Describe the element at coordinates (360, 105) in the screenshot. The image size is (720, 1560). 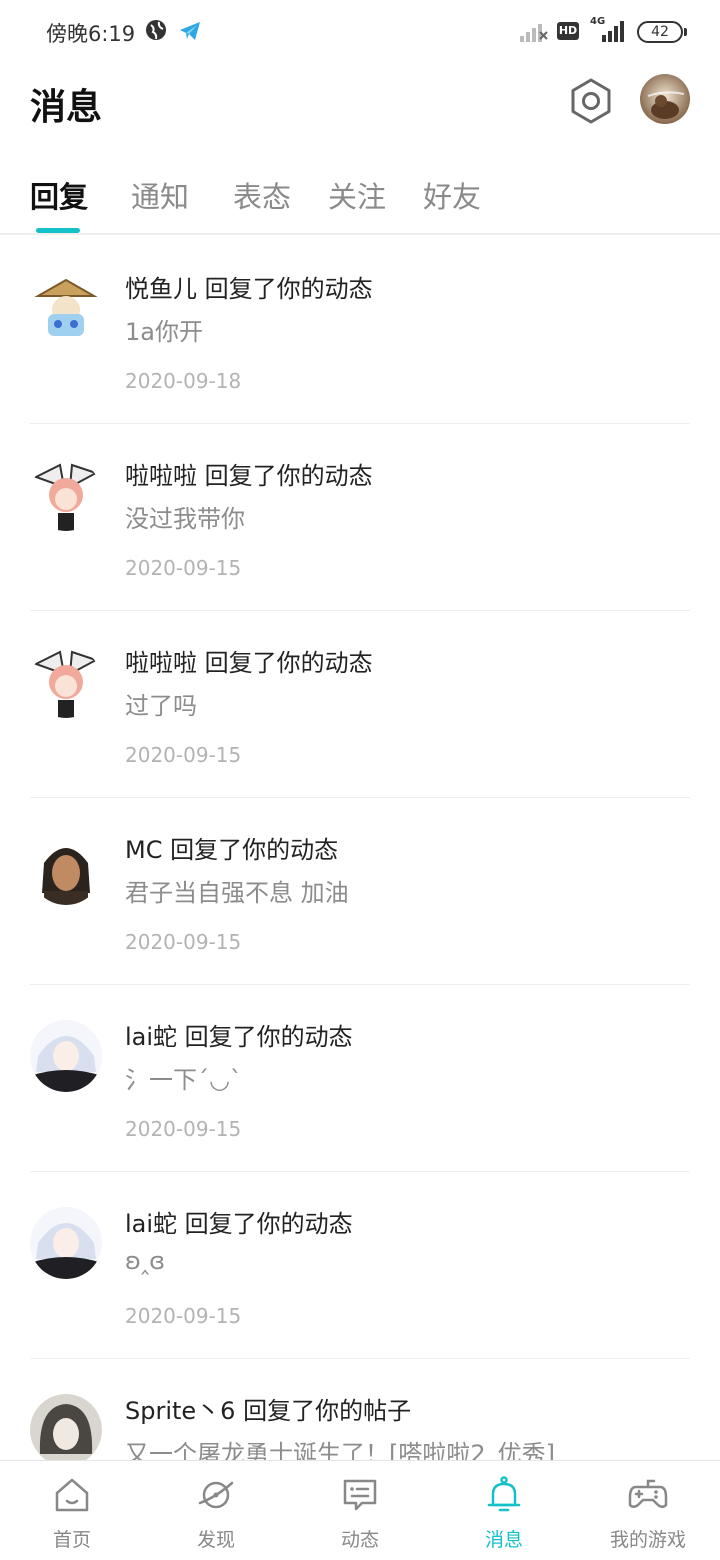
I see `header: 消息` at that location.